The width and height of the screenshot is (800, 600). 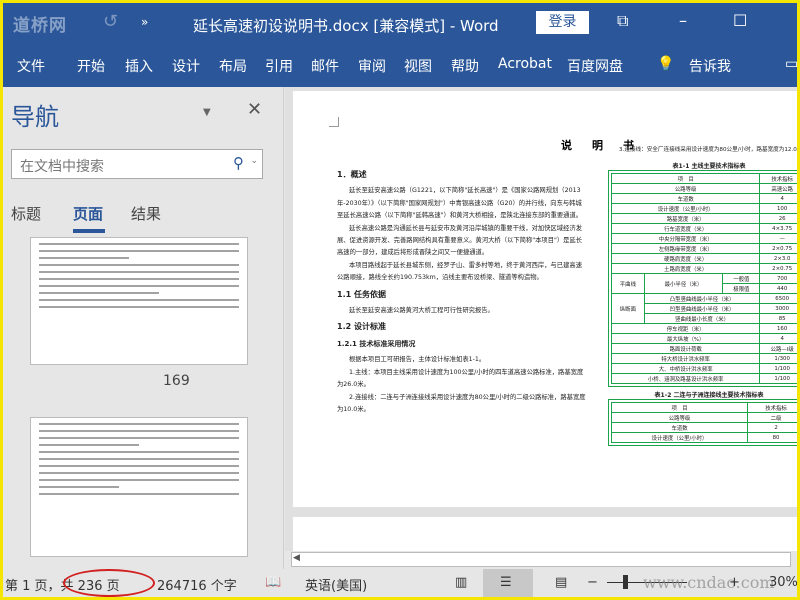 I want to click on nav-tab-headings: 标题, so click(x=26, y=213).